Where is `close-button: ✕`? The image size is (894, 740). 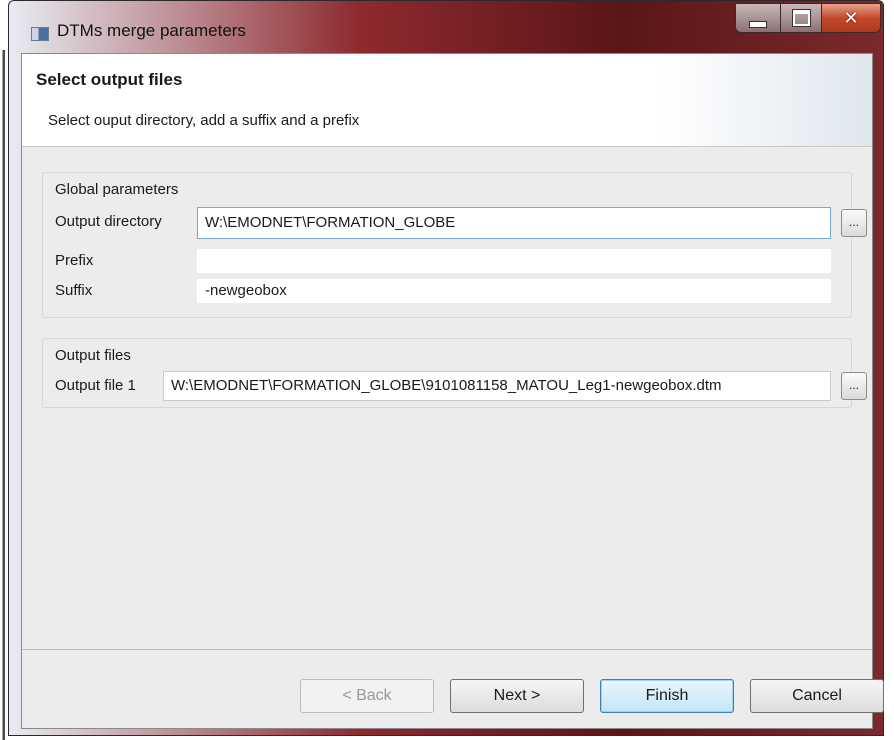
close-button: ✕ is located at coordinates (851, 18).